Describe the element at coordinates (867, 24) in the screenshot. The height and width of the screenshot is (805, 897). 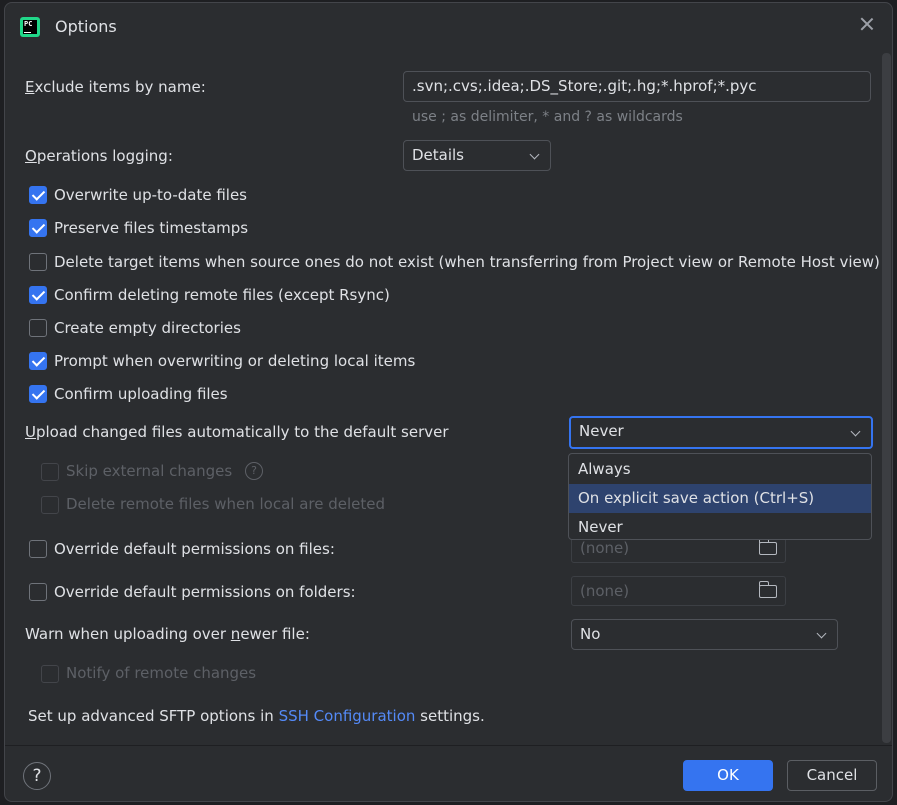
I see `close-icon` at that location.